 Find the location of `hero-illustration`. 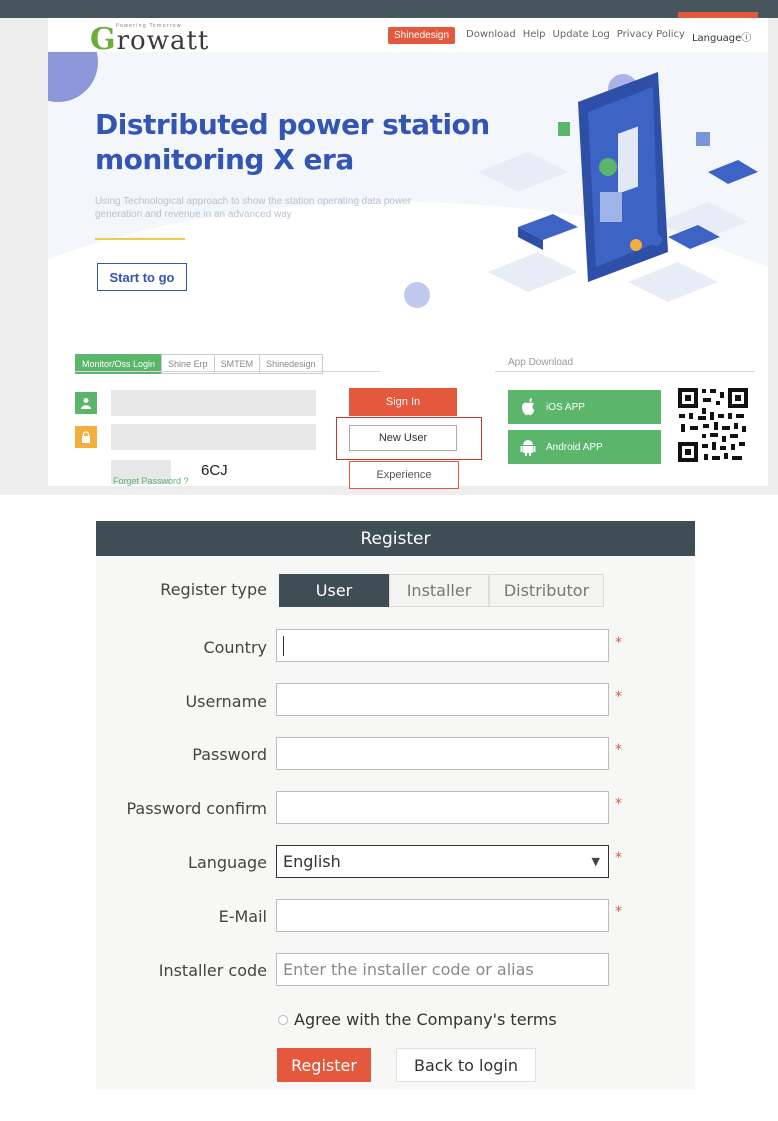

hero-illustration is located at coordinates (618, 187).